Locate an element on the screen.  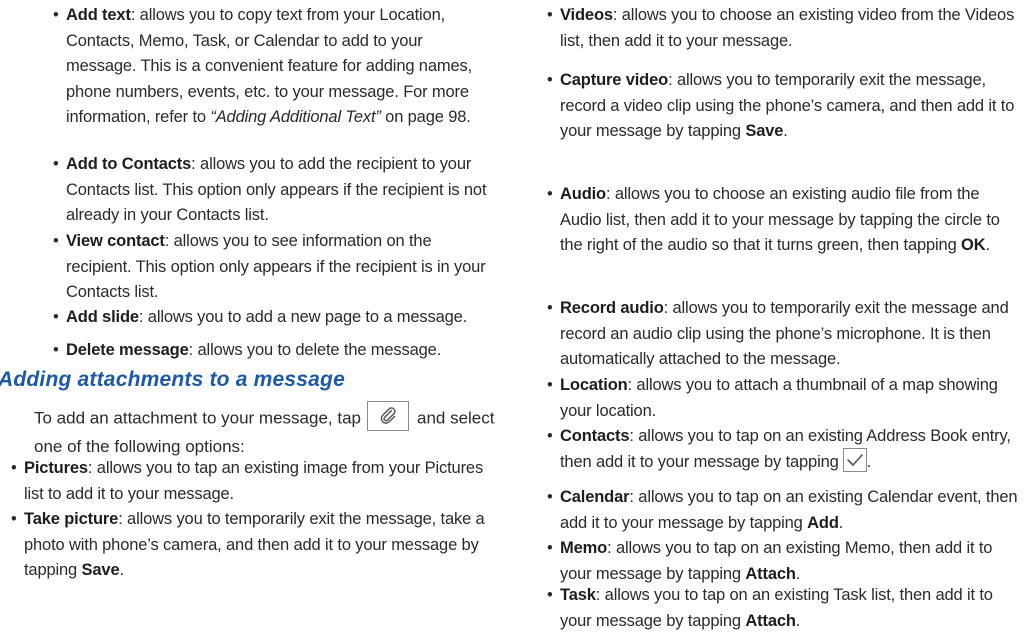
item-label: Record audio is located at coordinates (612, 308).